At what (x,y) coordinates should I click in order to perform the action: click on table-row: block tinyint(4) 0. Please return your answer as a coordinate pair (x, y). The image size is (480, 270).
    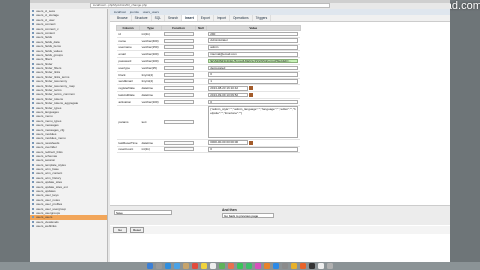
    Looking at the image, I should click on (208, 75).